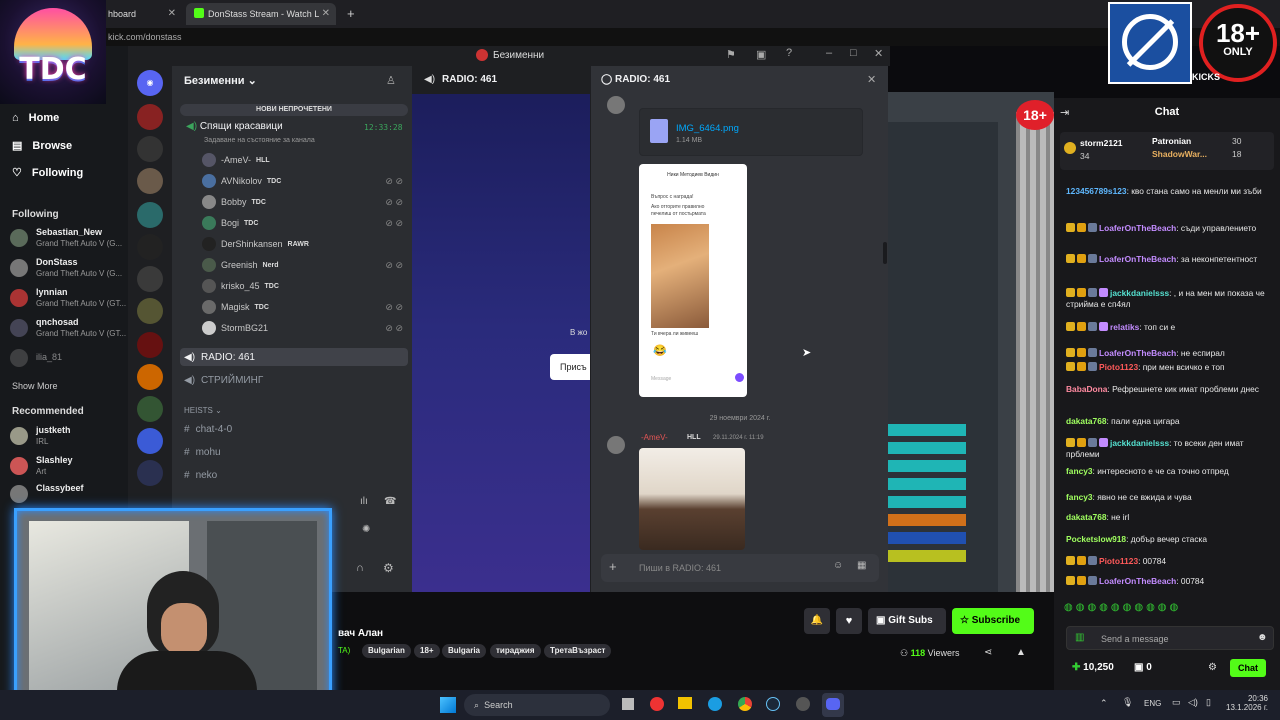  What do you see at coordinates (1176, 702) in the screenshot?
I see `network-icon: ▭` at bounding box center [1176, 702].